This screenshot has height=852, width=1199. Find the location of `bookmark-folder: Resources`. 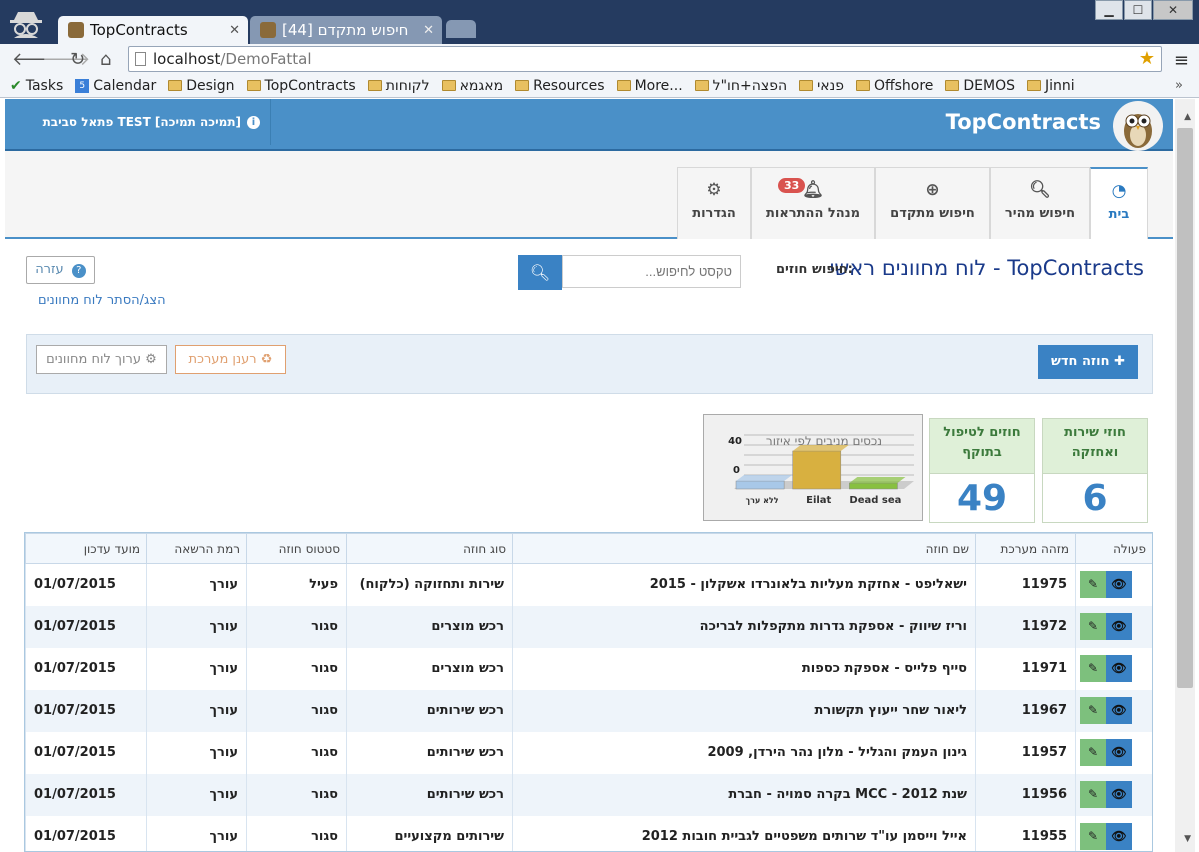

bookmark-folder: Resources is located at coordinates (560, 86).